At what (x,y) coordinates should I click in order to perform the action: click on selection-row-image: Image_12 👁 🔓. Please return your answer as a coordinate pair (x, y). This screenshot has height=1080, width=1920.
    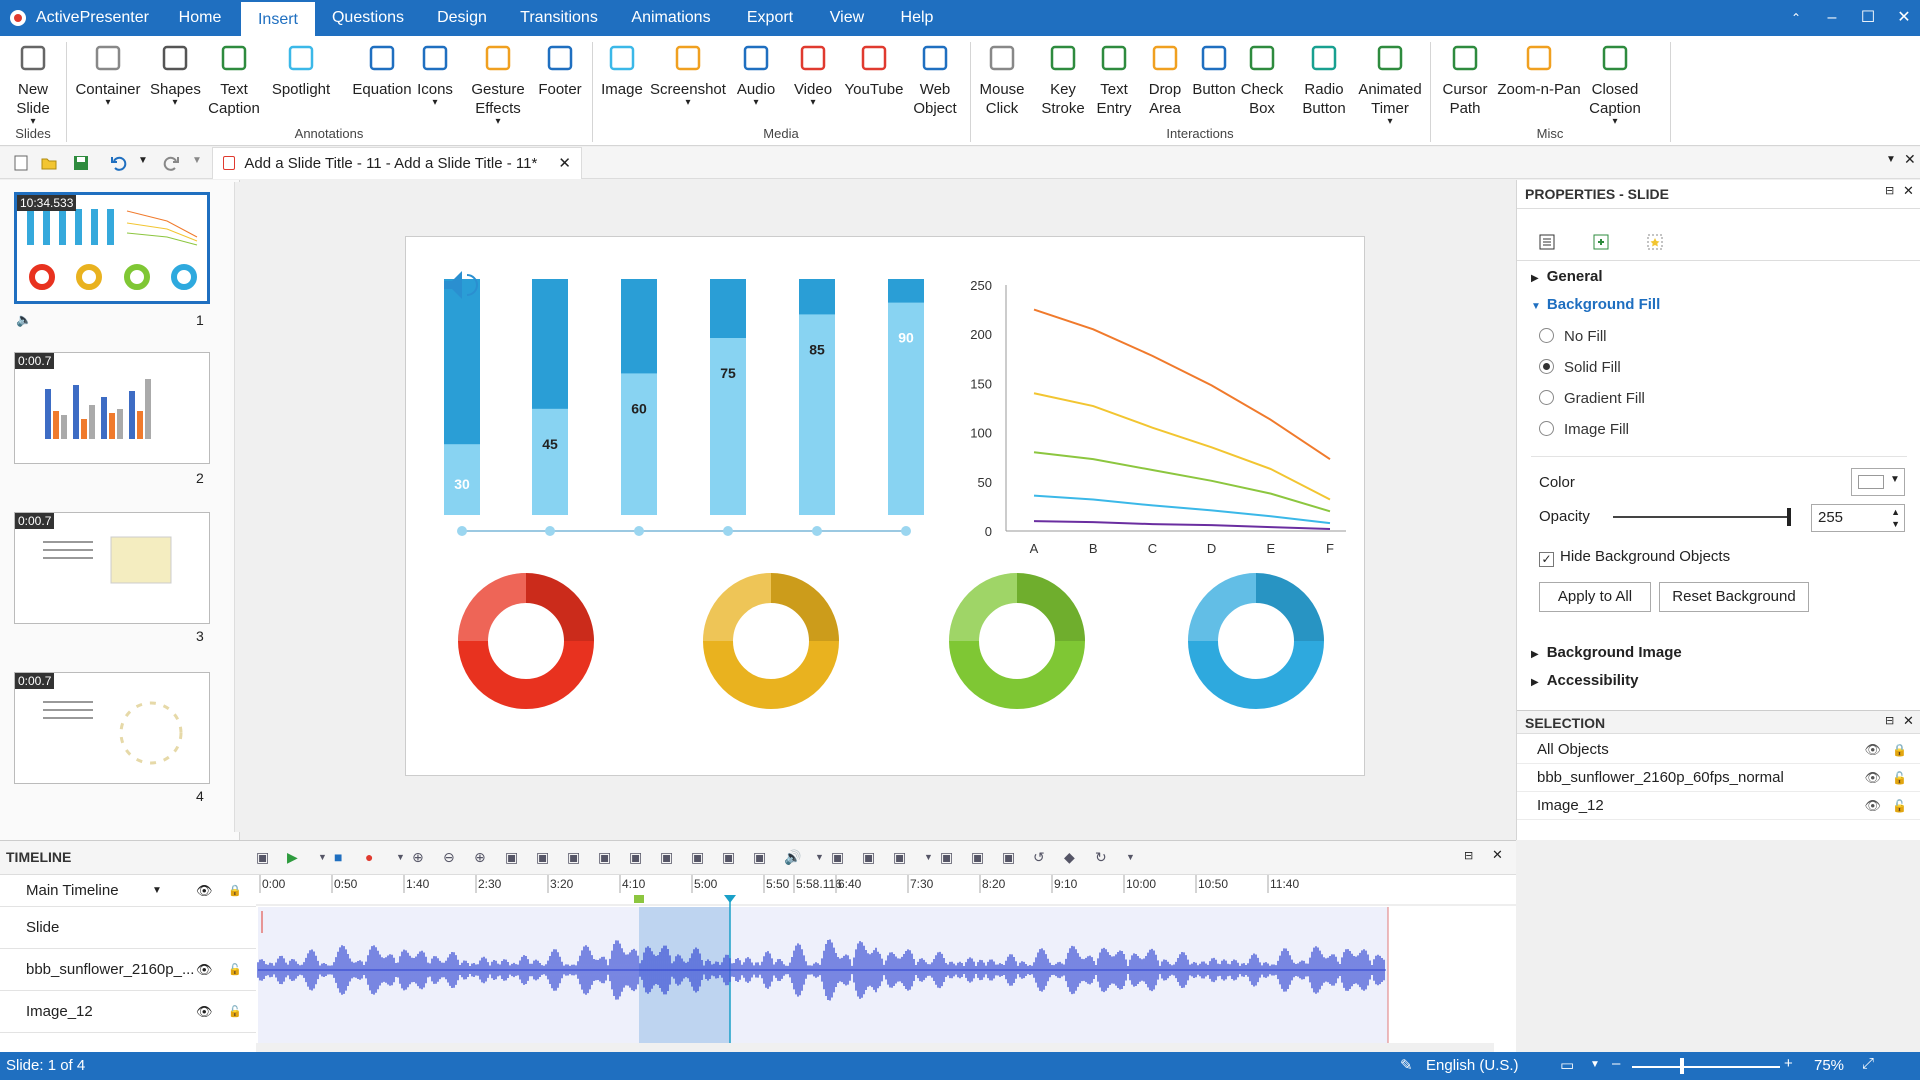
    Looking at the image, I should click on (1718, 806).